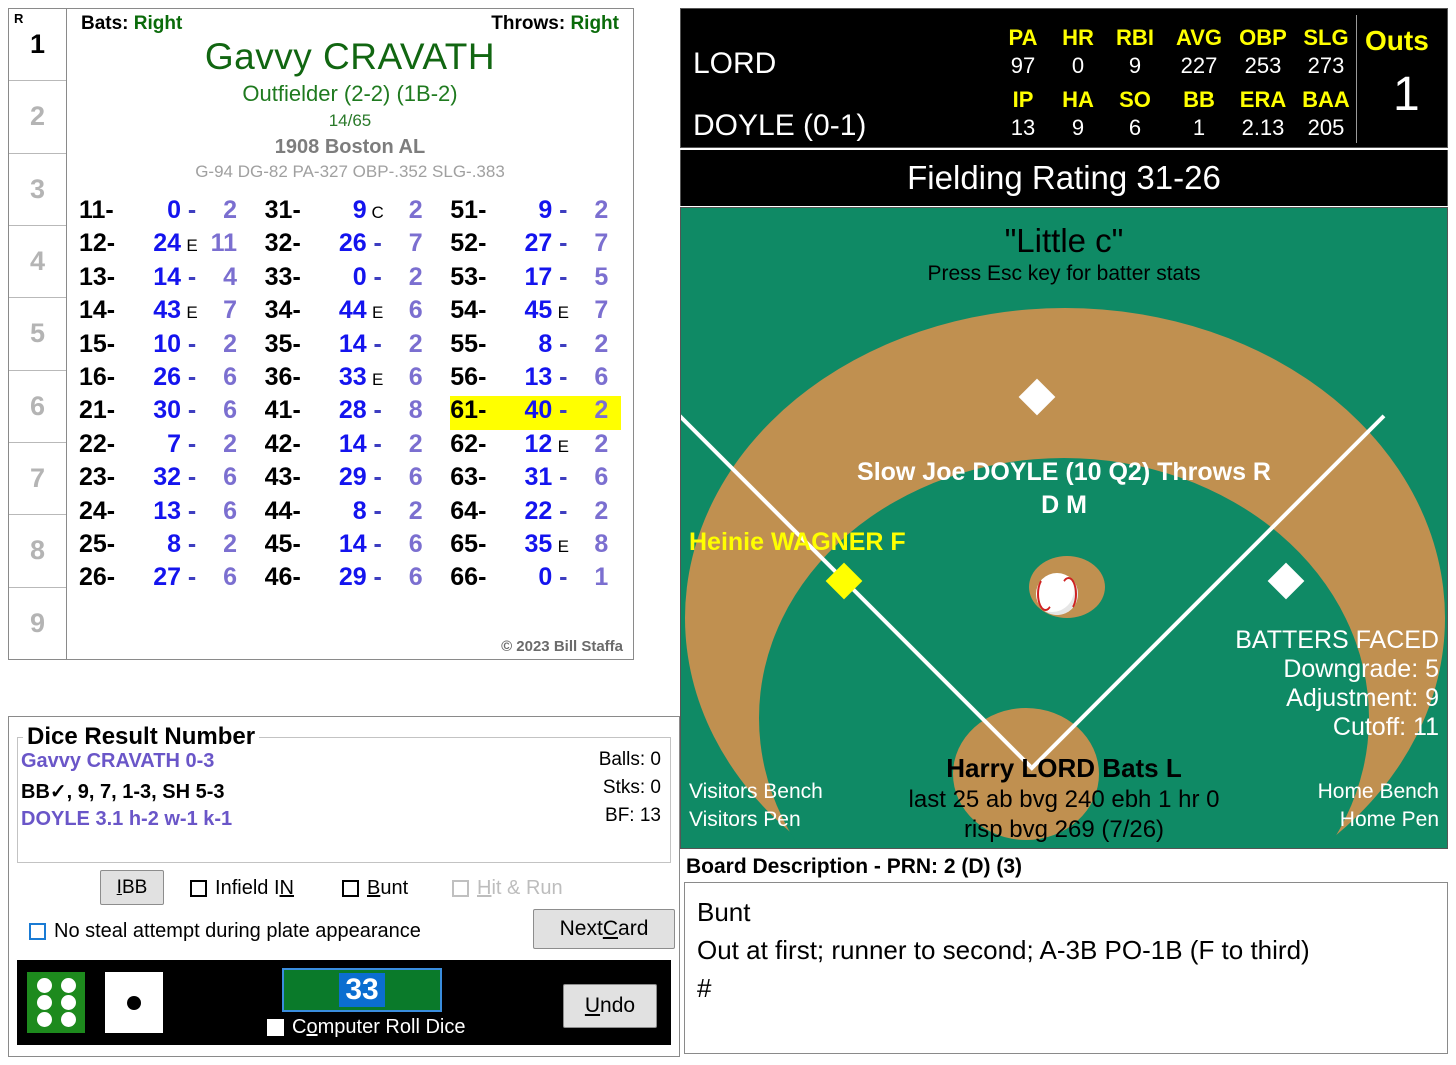 Image resolution: width=1456 pixels, height=1065 pixels. I want to click on dice-result-row: 26- 27-6, so click(164, 579).